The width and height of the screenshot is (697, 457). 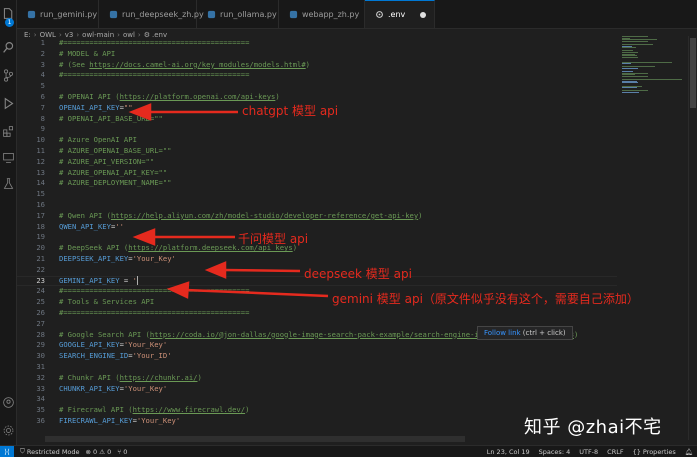 I want to click on tab-label: run_deepseek_zh.py, so click(x=163, y=14).